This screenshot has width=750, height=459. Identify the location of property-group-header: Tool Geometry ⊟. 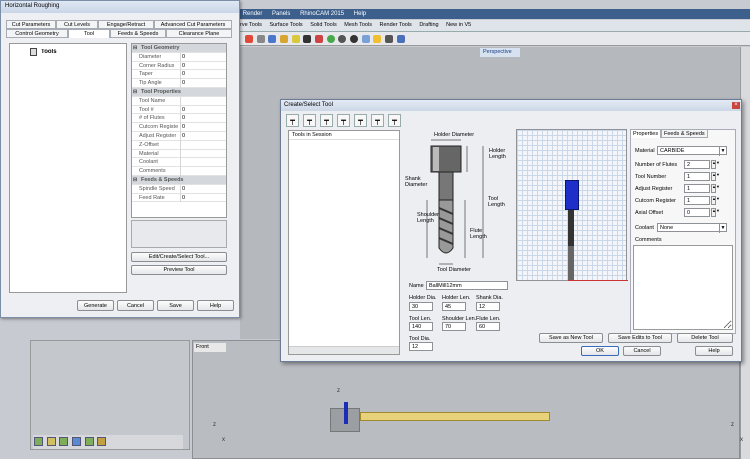
(179, 48).